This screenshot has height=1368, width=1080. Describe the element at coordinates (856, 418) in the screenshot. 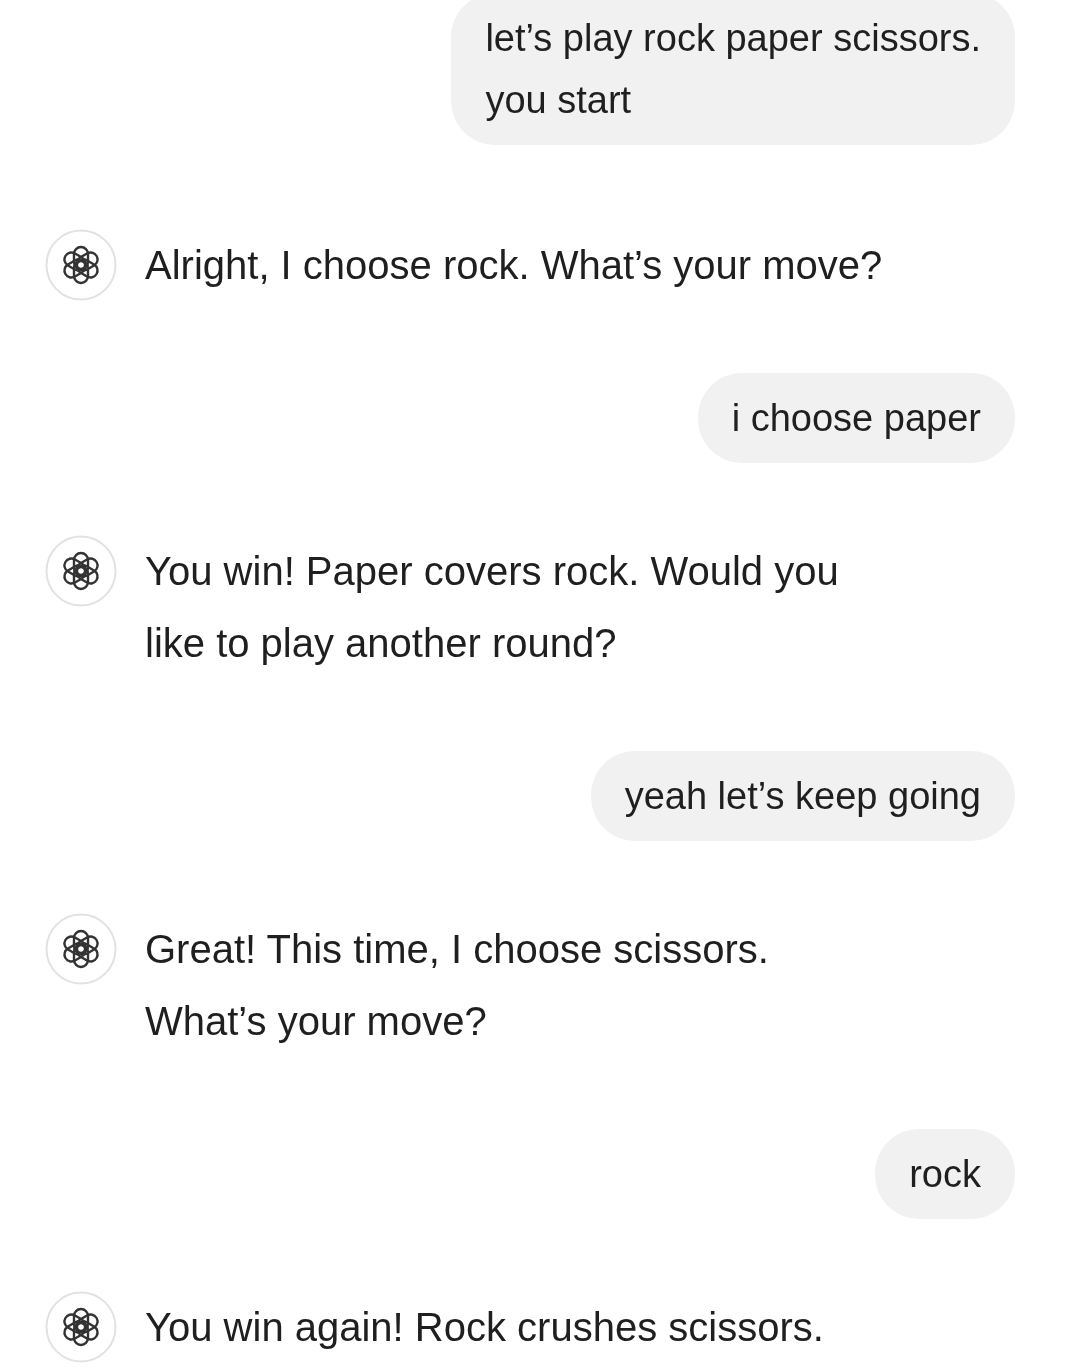

I see `user-message: i choose paper` at that location.